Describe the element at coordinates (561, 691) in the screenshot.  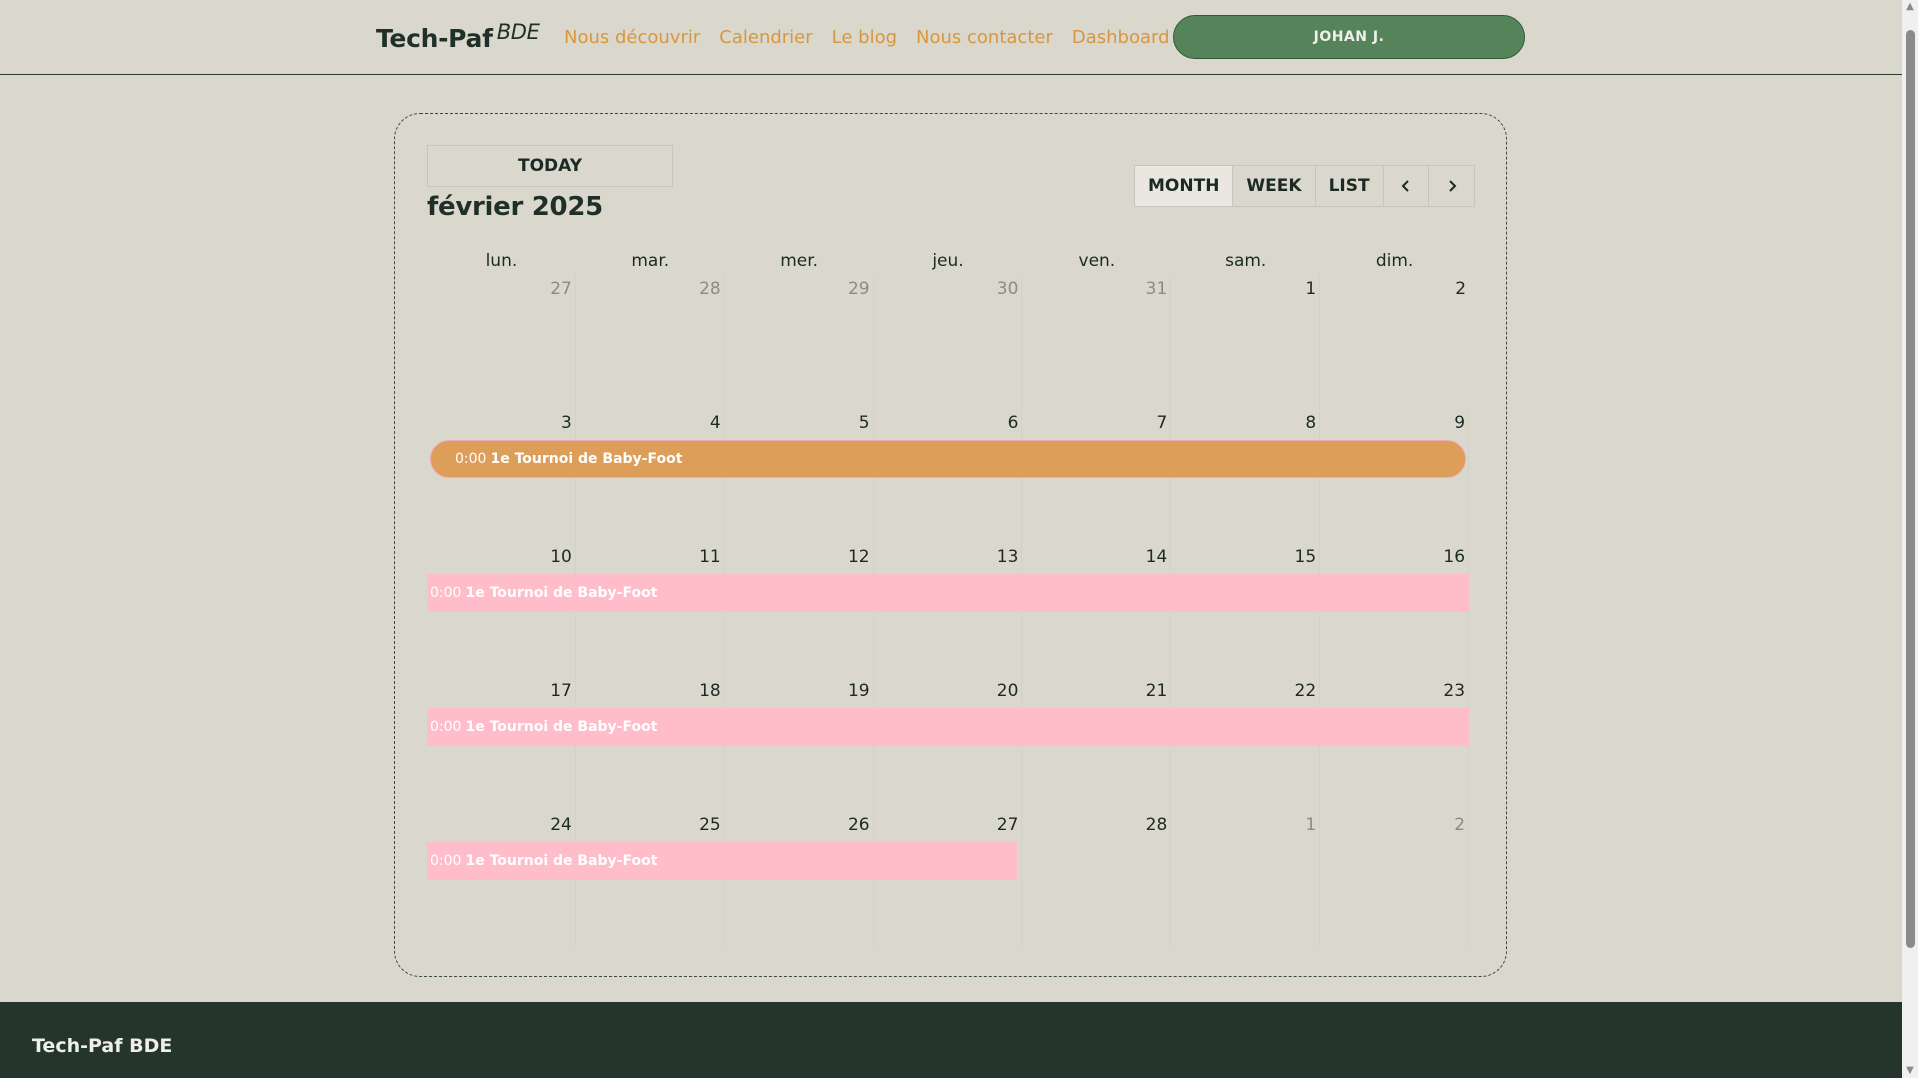
I see `day-number: 17` at that location.